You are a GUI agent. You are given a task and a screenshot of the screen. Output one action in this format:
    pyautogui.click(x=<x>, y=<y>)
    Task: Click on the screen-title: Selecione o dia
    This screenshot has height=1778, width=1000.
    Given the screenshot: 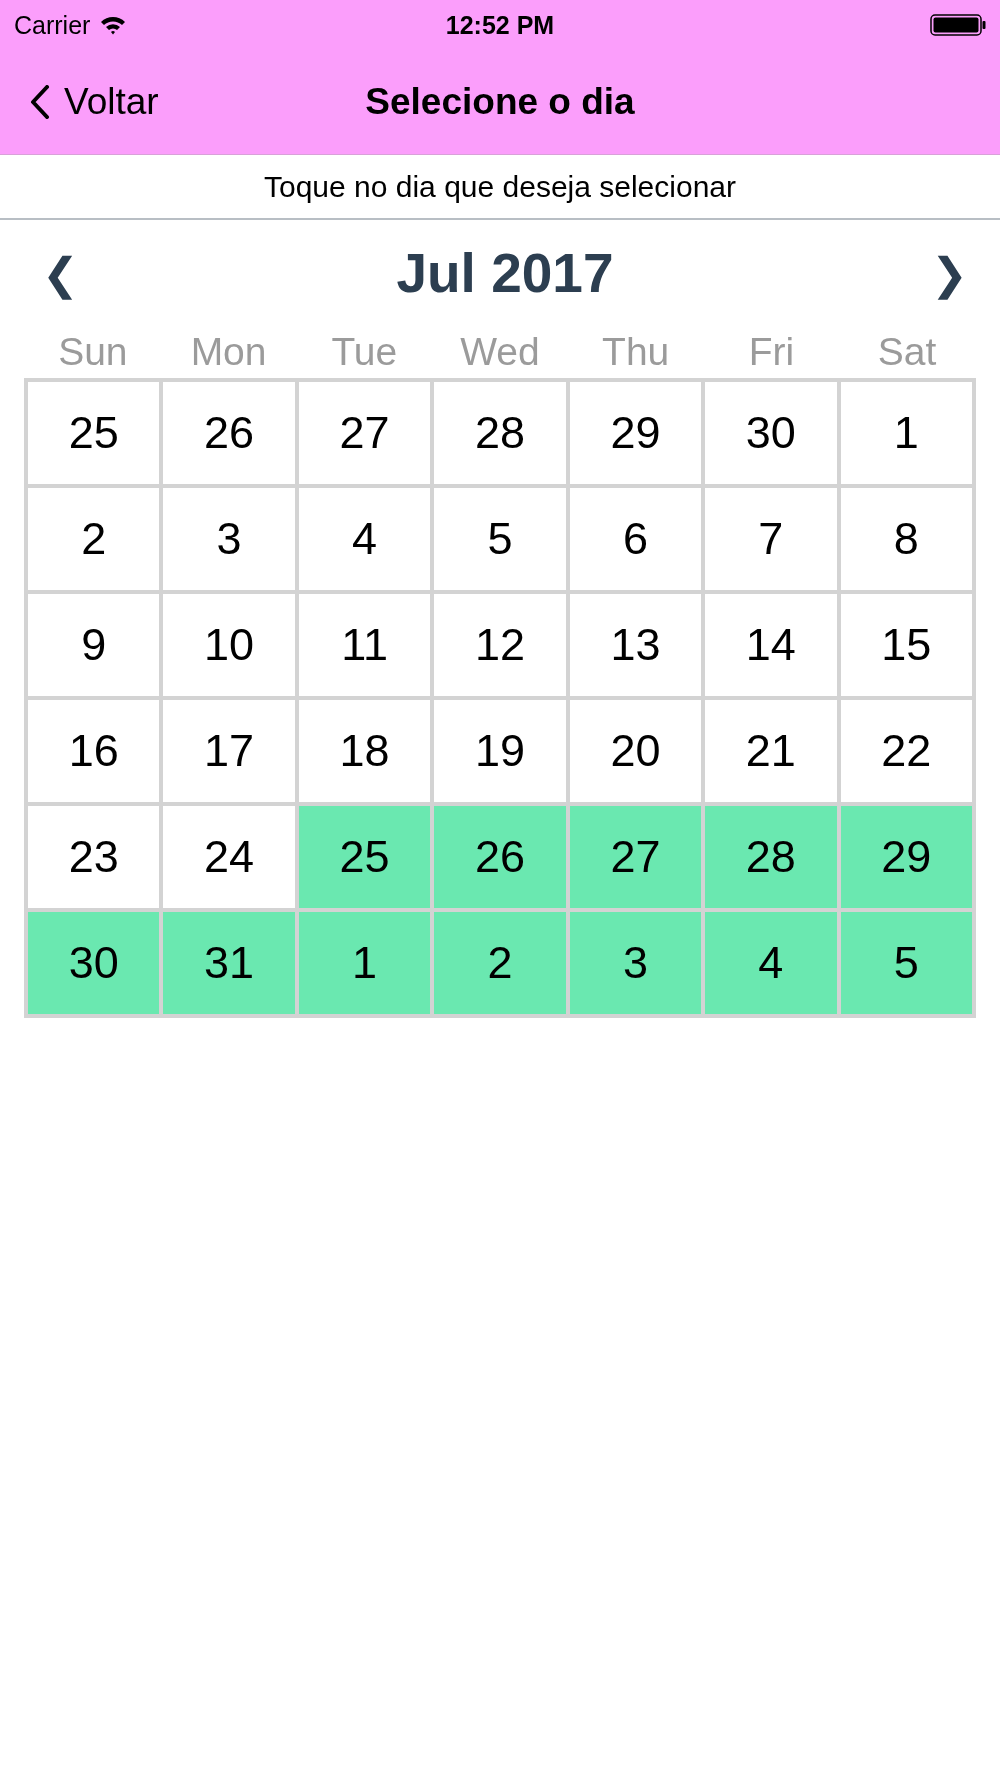 What is the action you would take?
    pyautogui.click(x=500, y=102)
    